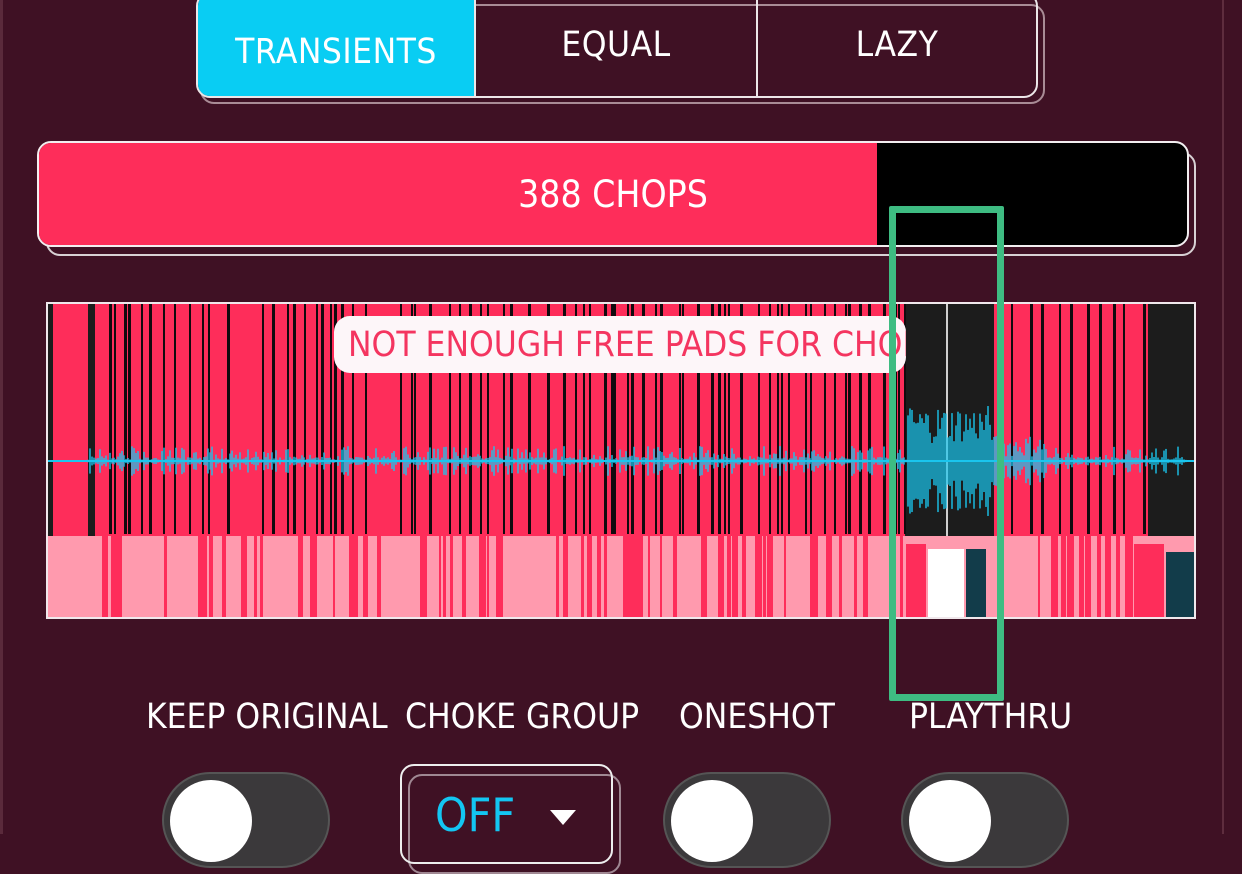  Describe the element at coordinates (1, 417) in the screenshot. I see `left-edge` at that location.